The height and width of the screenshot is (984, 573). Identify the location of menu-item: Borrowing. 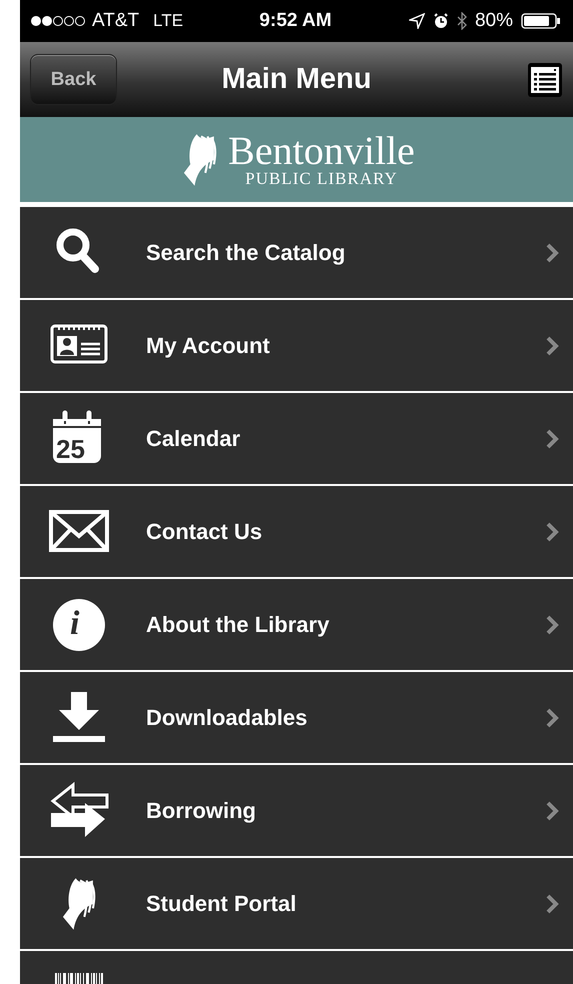
(296, 810).